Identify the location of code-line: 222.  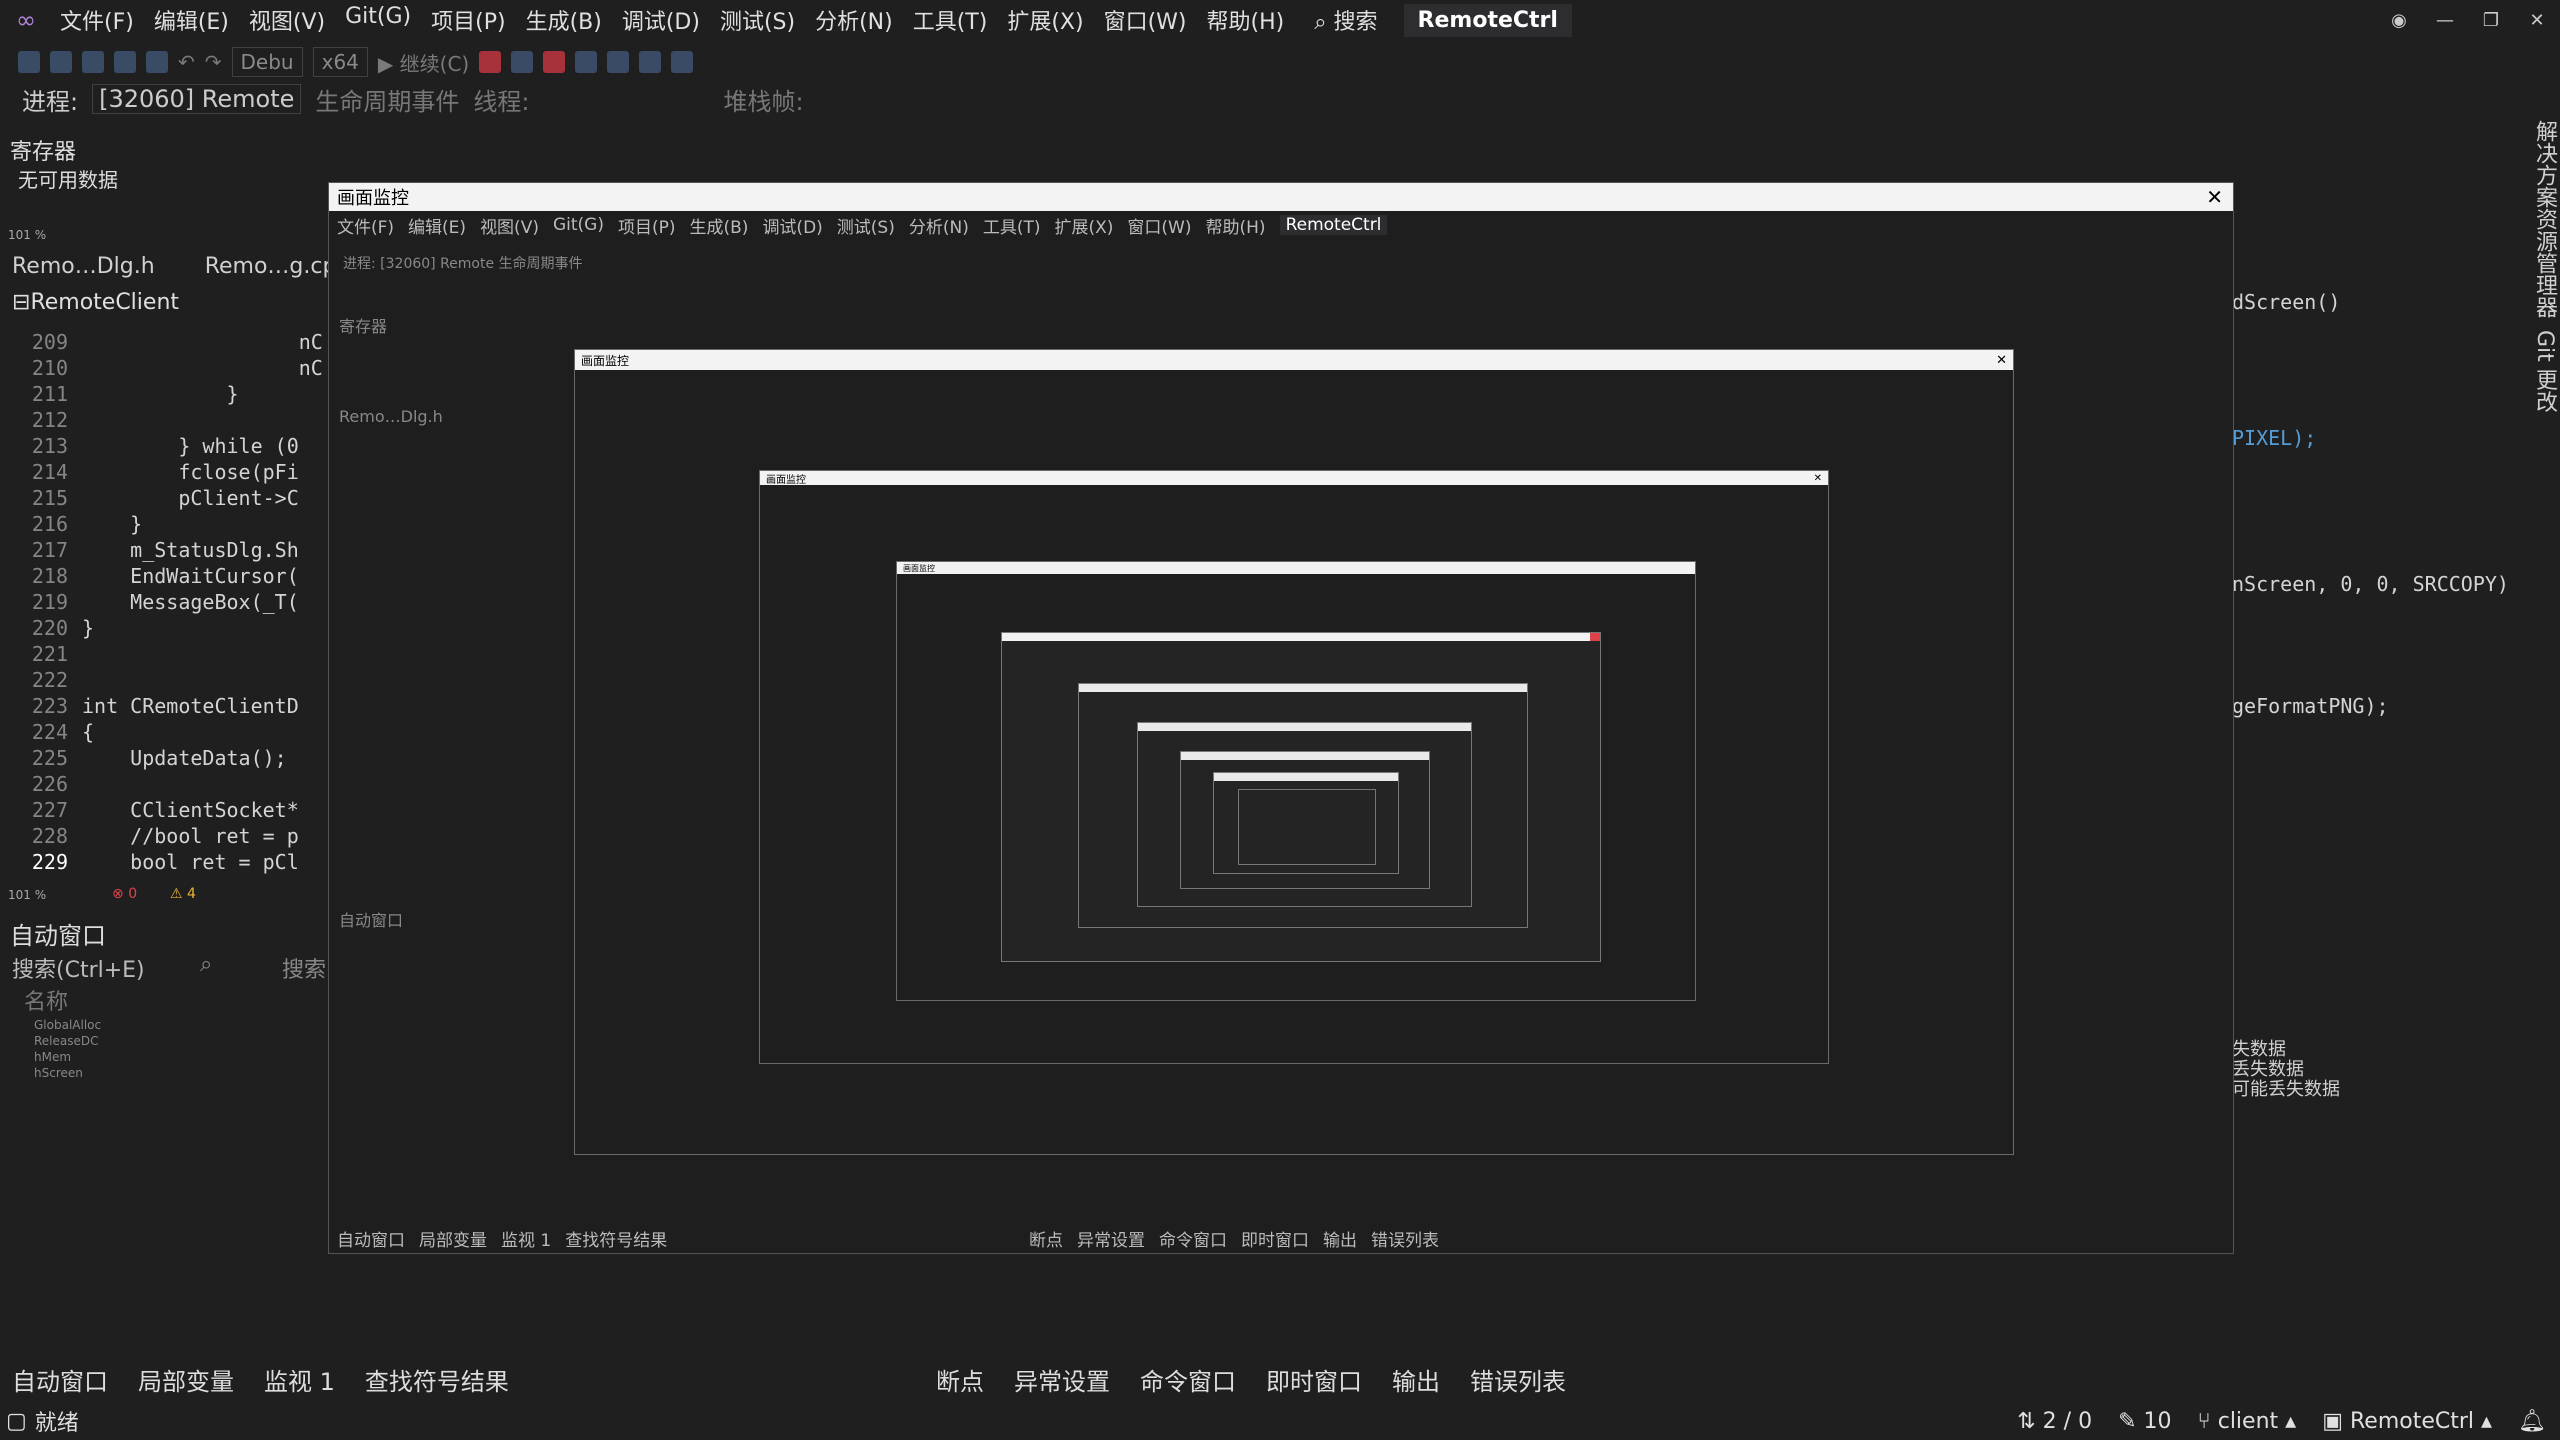
(165, 681).